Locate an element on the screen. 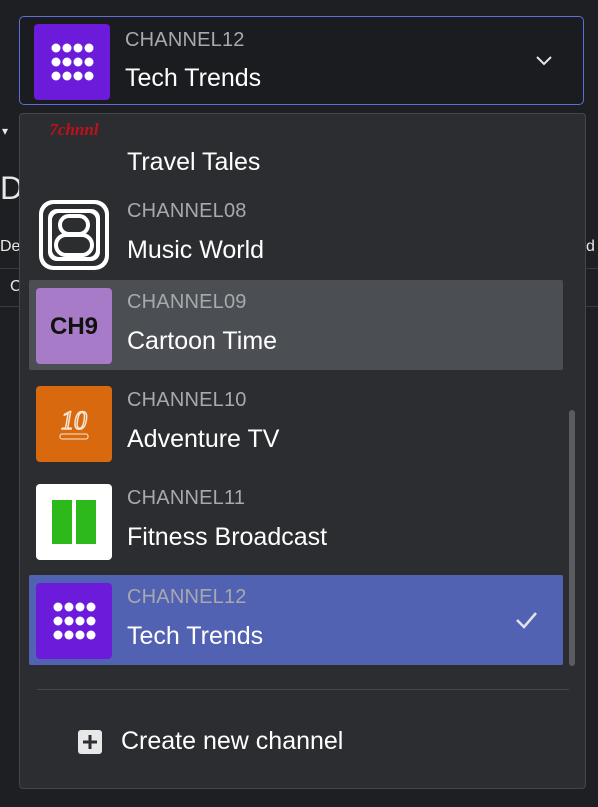 The width and height of the screenshot is (598, 807). green-split-logo-icon is located at coordinates (74, 522).